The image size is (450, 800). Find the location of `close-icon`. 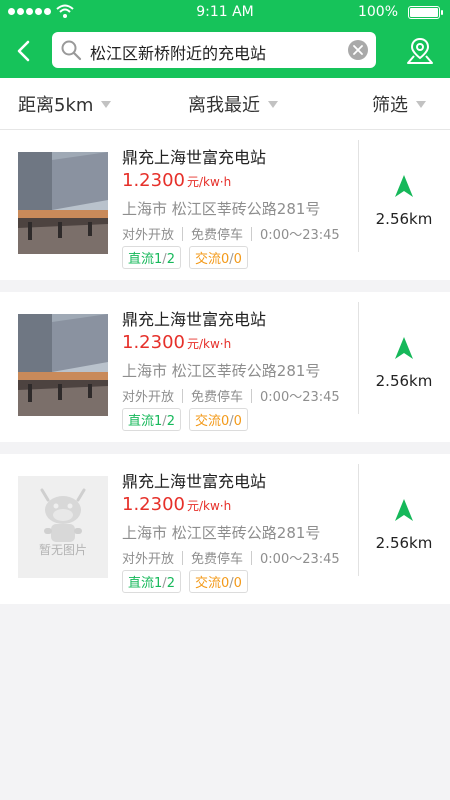

close-icon is located at coordinates (358, 50).